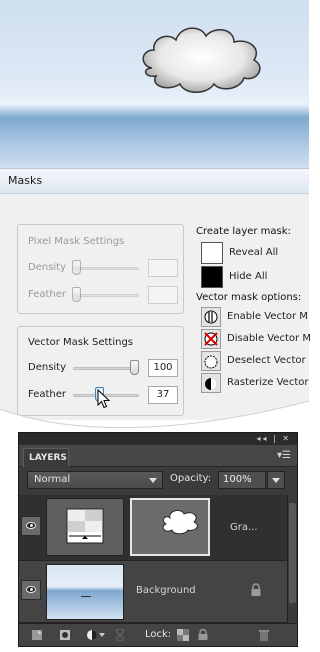 This screenshot has width=320, height=652. I want to click on disable-vector-mask-label: Disable Vector M, so click(269, 338).